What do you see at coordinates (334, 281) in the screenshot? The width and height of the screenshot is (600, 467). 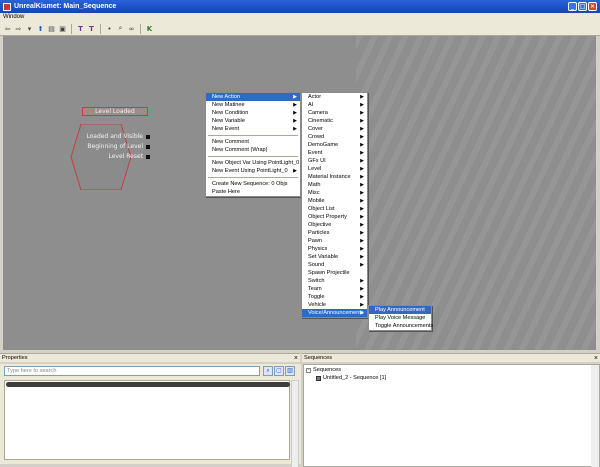 I see `submenu-item: Switch ▶` at bounding box center [334, 281].